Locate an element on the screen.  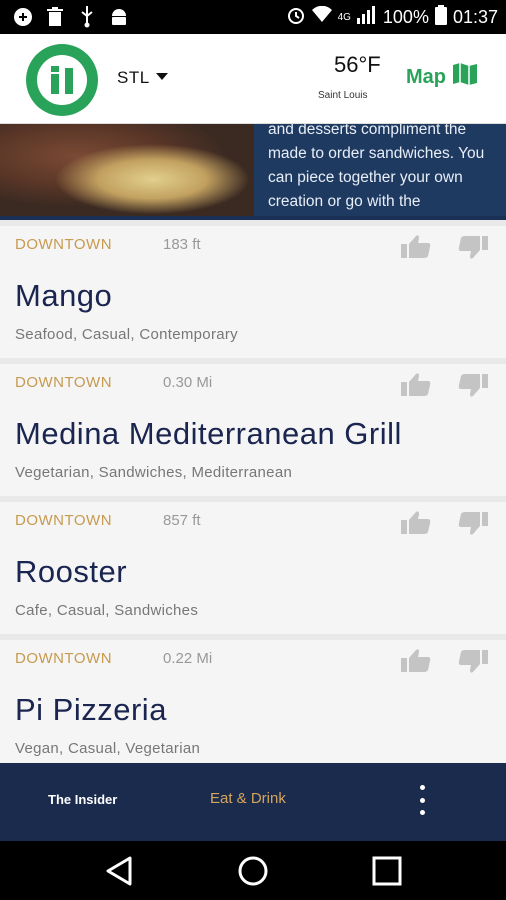
tab-the-insider: The Insider is located at coordinates (82, 799).